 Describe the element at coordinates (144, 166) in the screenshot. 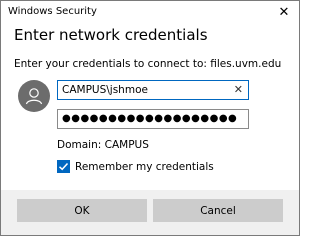

I see `remember-label: Remember my credentials` at that location.